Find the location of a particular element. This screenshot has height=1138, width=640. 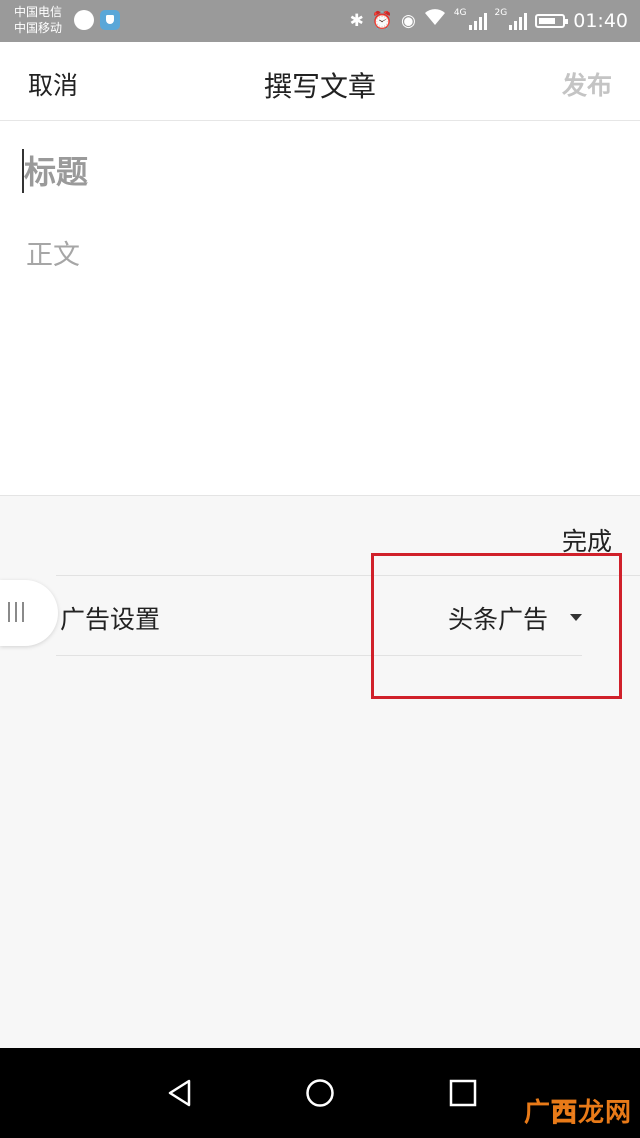

wifi-icon is located at coordinates (435, 20).